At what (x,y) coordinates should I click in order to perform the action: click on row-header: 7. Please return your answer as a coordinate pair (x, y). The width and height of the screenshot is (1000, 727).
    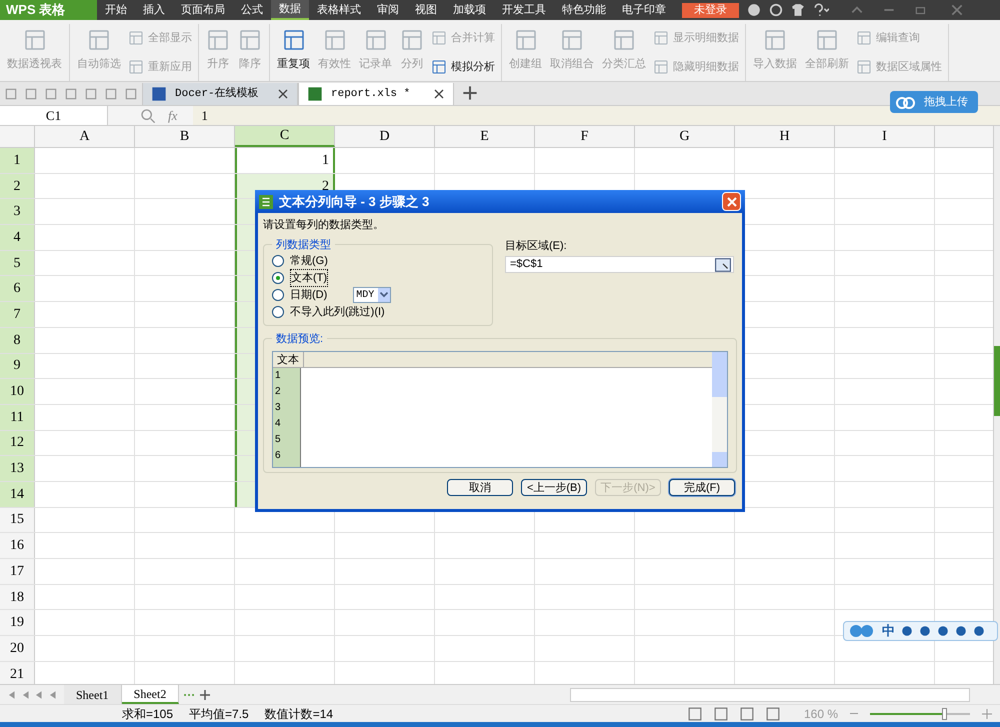
    Looking at the image, I should click on (17, 314).